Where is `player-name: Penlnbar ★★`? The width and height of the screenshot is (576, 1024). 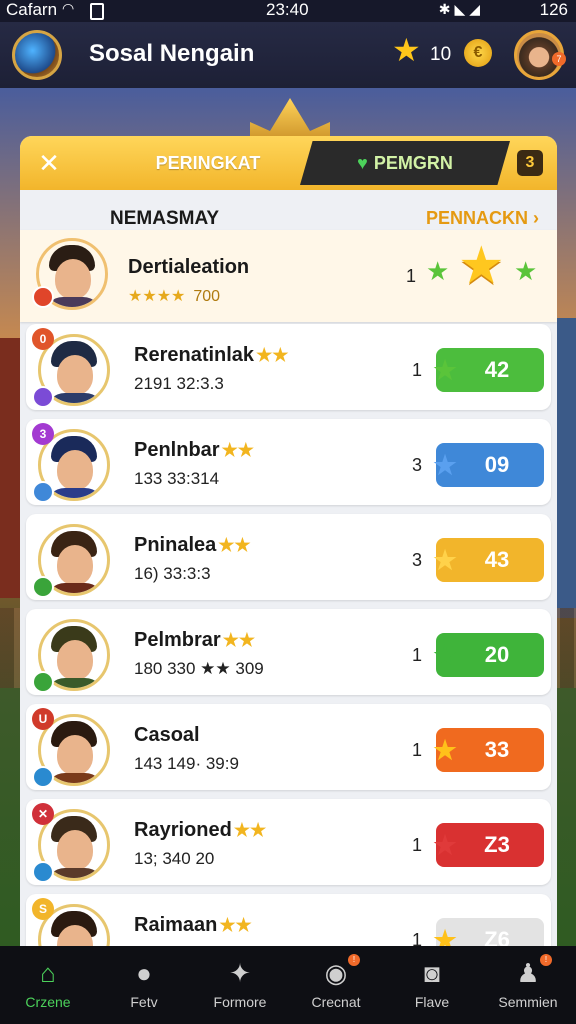
player-name: Penlnbar ★★ is located at coordinates (194, 450).